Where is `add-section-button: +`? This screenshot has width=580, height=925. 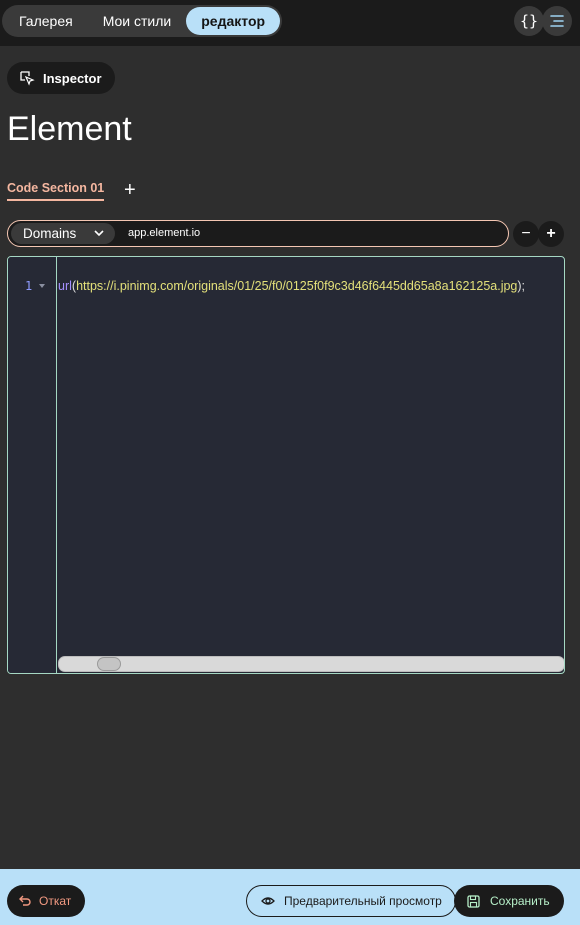
add-section-button: + is located at coordinates (130, 190).